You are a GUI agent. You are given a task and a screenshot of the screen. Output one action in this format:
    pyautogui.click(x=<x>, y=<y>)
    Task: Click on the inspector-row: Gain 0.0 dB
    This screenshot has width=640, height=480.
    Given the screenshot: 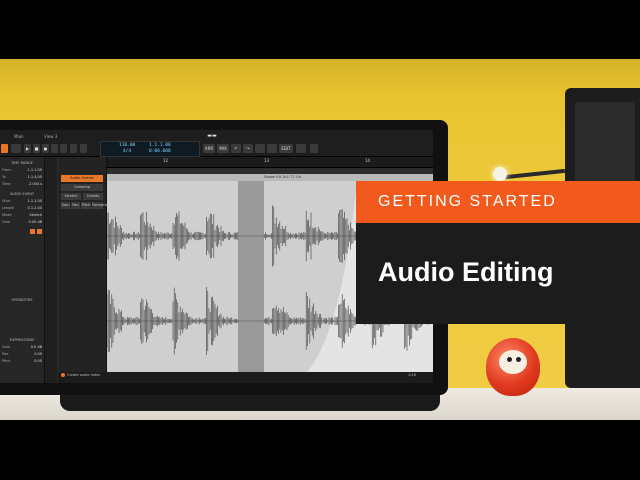 What is the action you would take?
    pyautogui.click(x=22, y=347)
    